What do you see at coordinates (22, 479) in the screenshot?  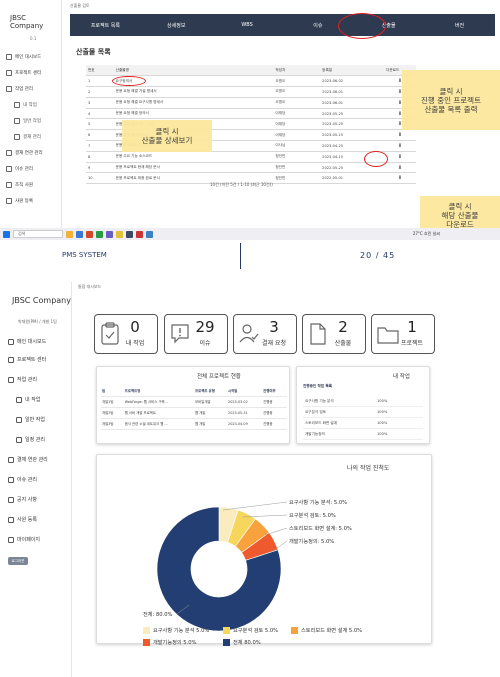 I see `sidebar-item-issue: 이슈 관리` at bounding box center [22, 479].